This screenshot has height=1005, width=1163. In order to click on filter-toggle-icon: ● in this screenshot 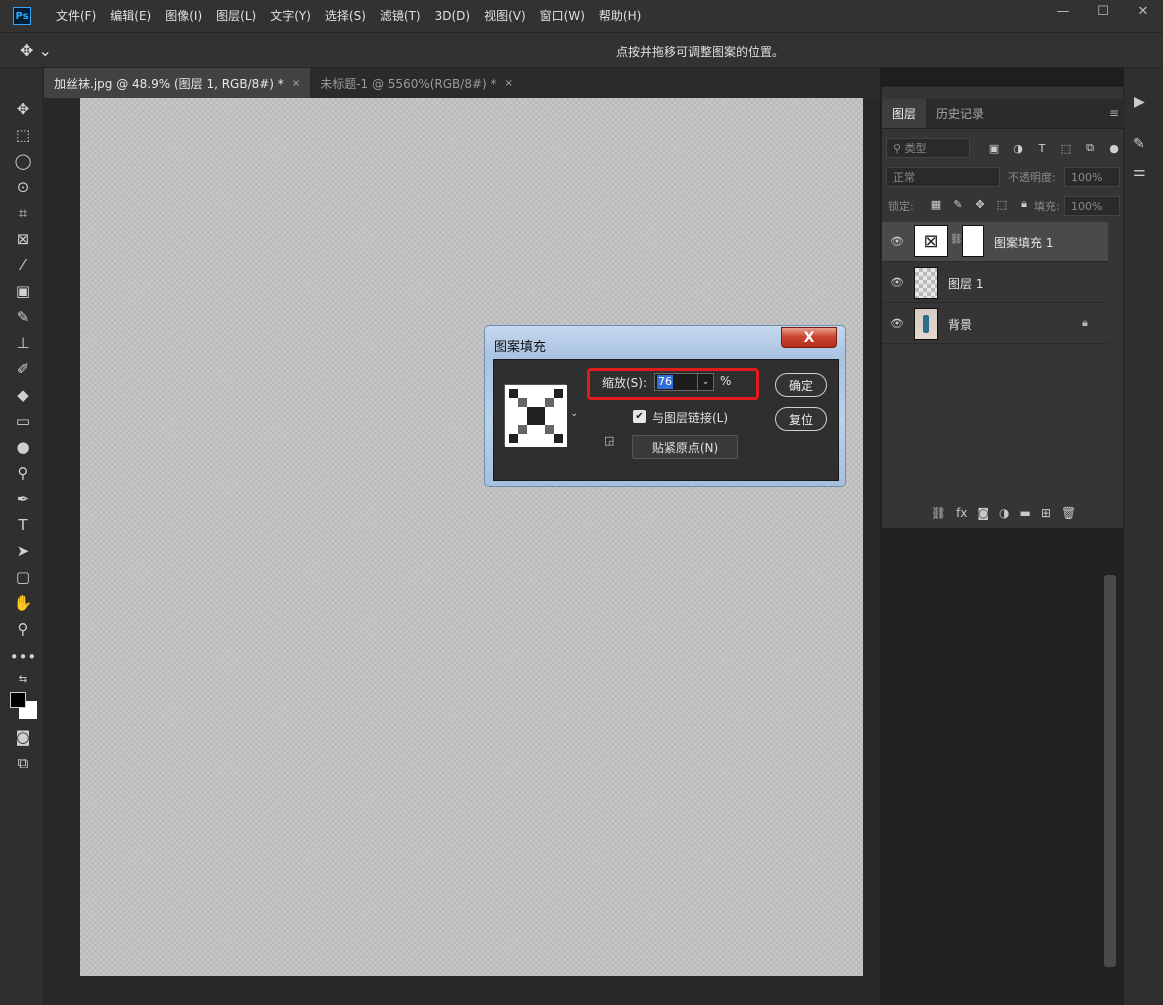, I will do `click(1114, 148)`.